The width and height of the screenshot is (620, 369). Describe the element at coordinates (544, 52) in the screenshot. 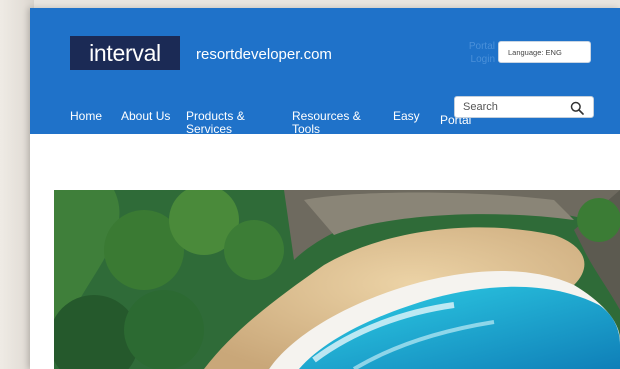

I see `language-selector: Language: ENG` at that location.